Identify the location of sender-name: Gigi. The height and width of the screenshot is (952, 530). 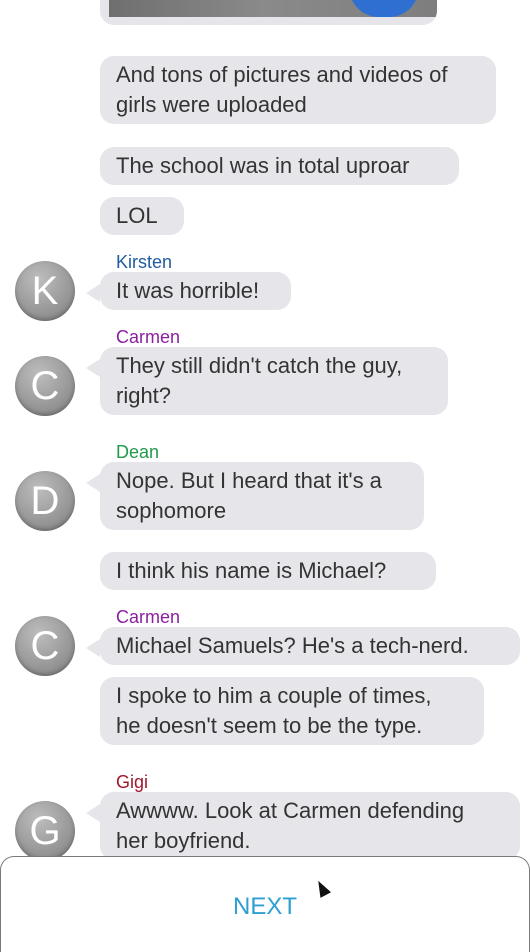
(132, 782).